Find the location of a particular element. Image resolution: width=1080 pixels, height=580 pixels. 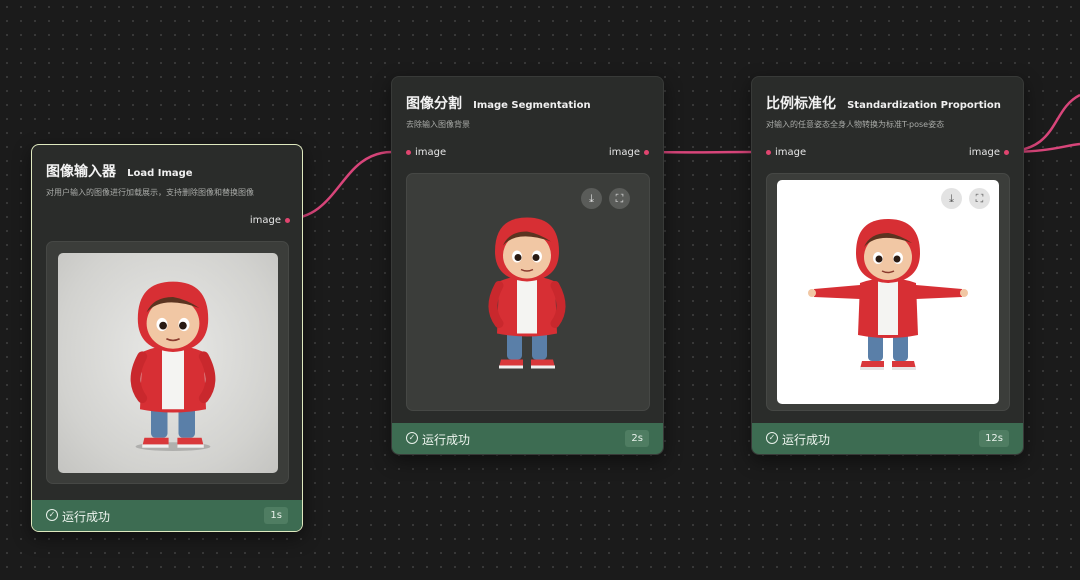

node-title-zh: 比例标准化 is located at coordinates (801, 104).